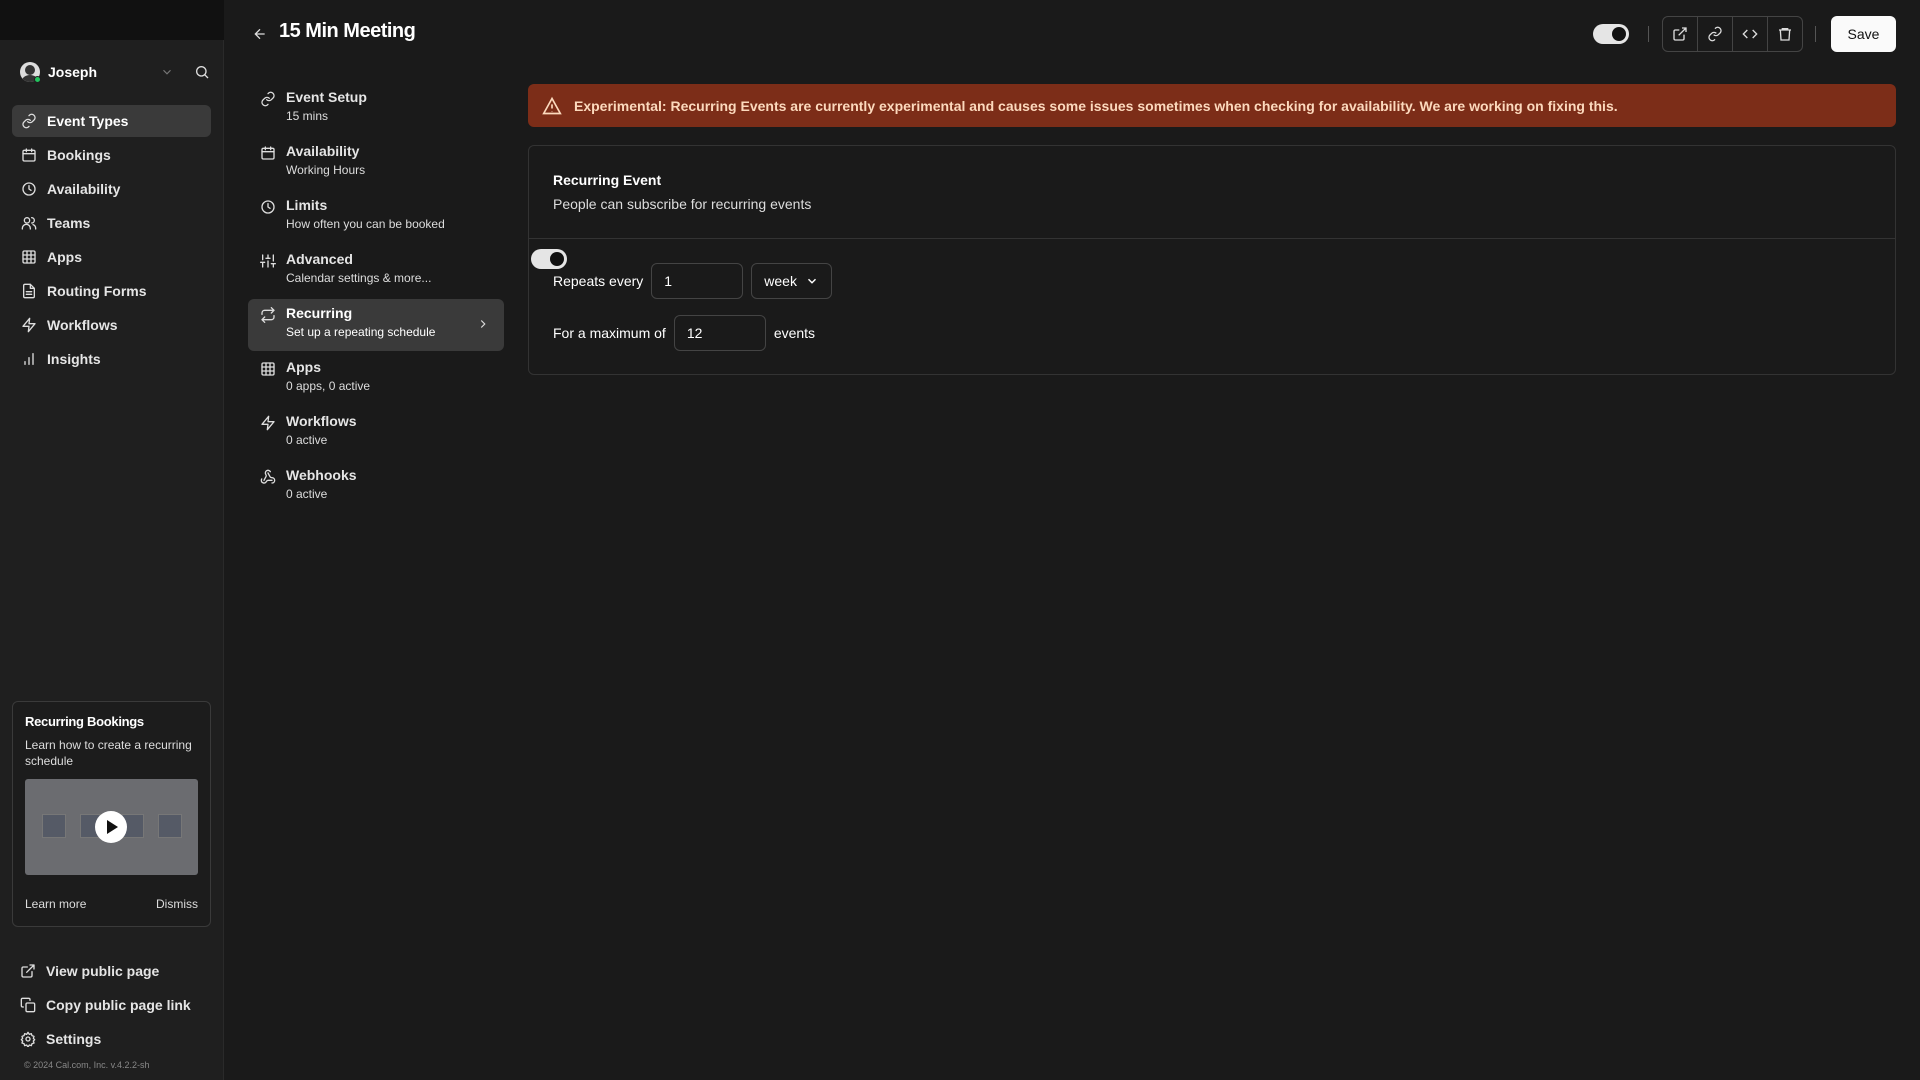  Describe the element at coordinates (719, 333) in the screenshot. I see `max-occurrences-input` at that location.